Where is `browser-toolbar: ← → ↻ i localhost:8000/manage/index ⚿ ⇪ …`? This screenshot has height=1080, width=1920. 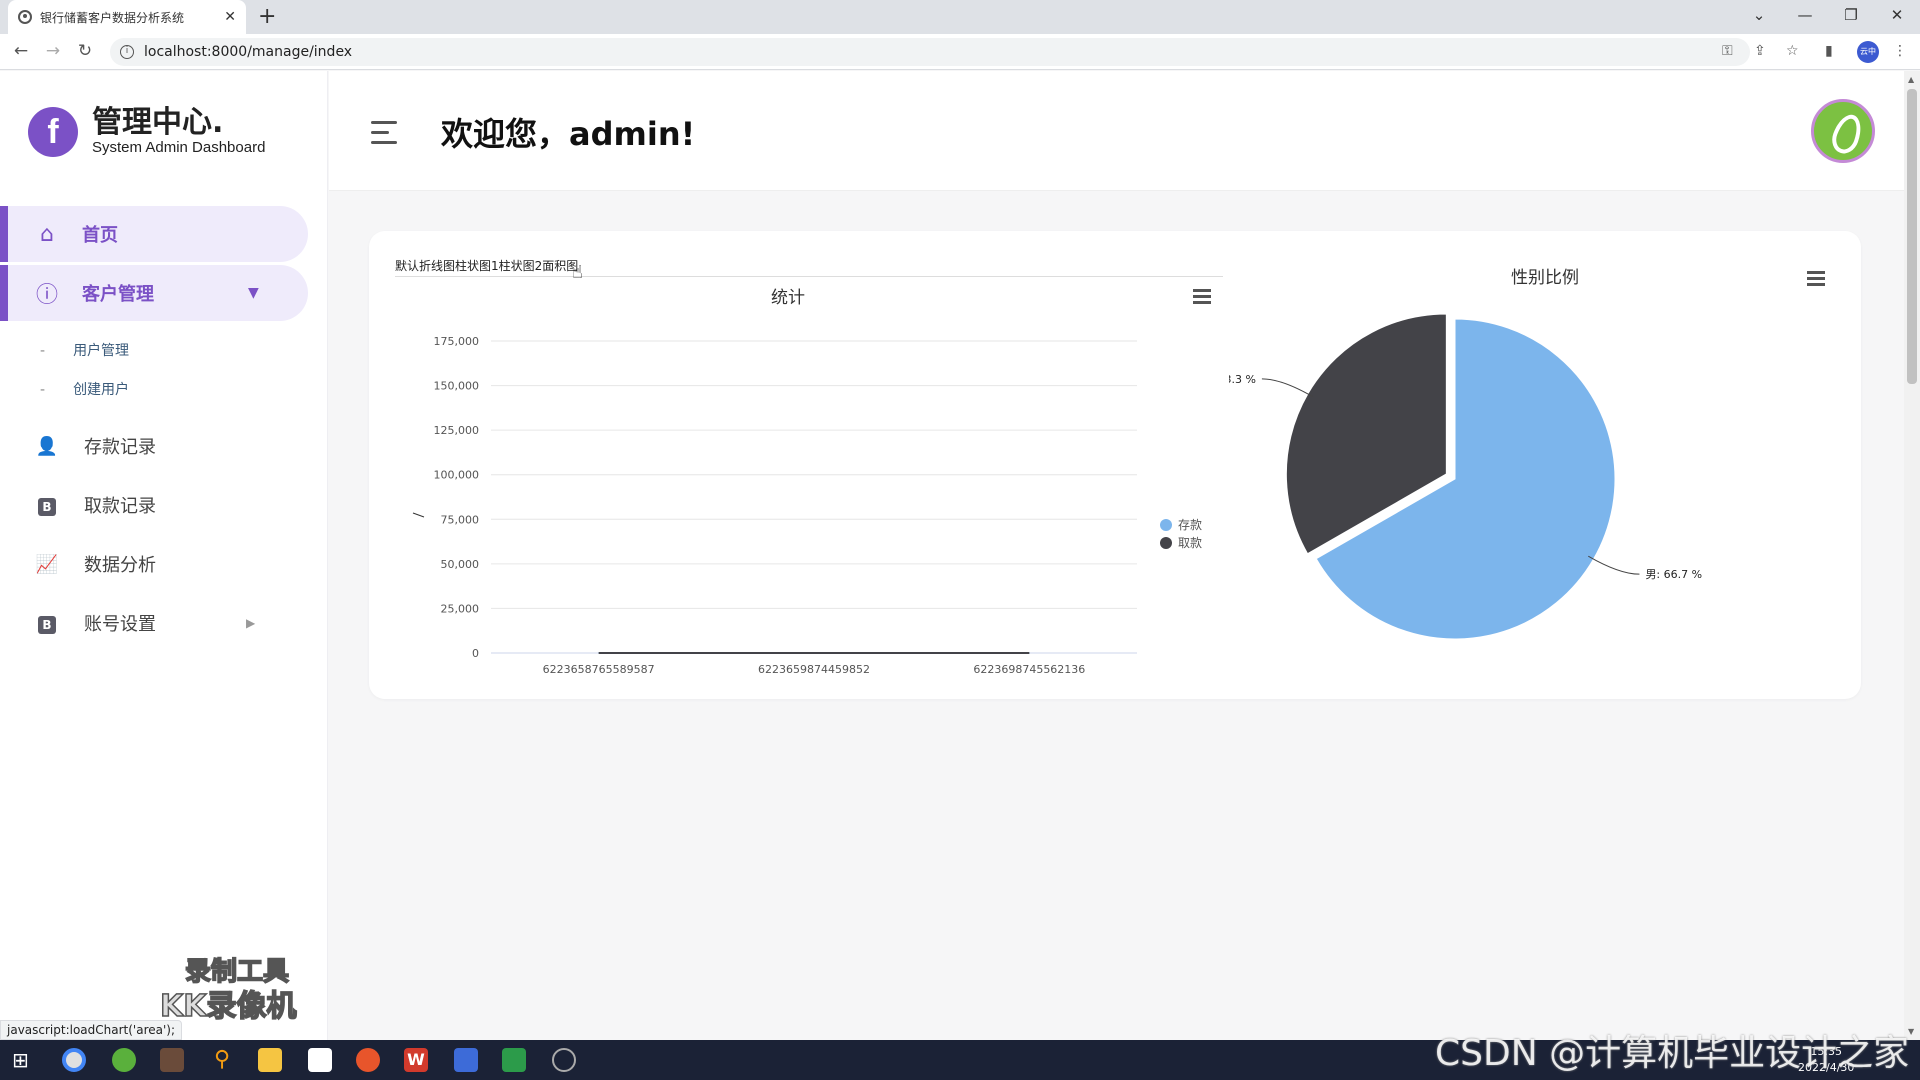 browser-toolbar: ← → ↻ i localhost:8000/manage/index ⚿ ⇪ … is located at coordinates (960, 52).